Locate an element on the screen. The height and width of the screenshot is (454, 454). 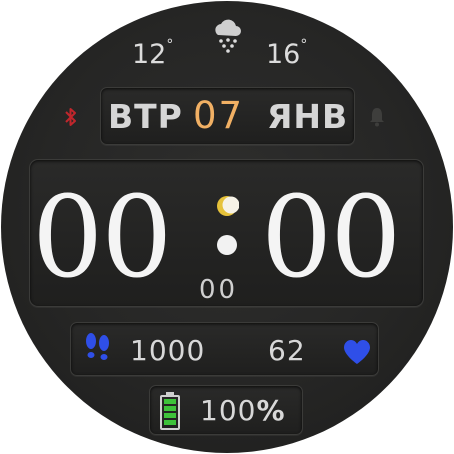
snow-cloud-icon is located at coordinates (228, 36).